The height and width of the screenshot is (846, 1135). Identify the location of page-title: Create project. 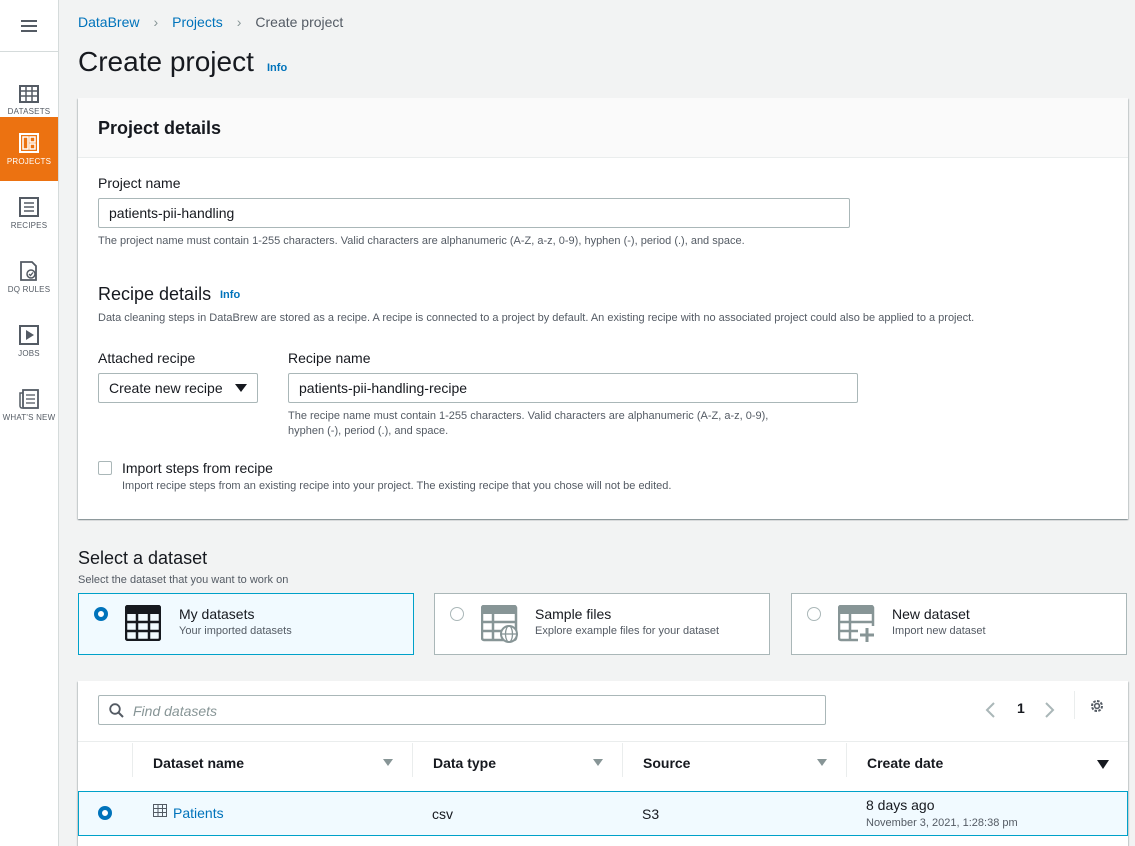
(166, 61).